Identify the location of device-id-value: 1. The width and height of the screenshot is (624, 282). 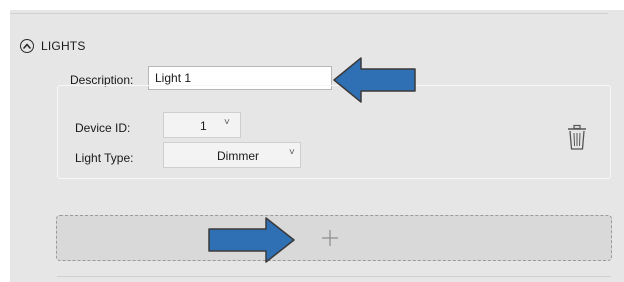
(203, 126).